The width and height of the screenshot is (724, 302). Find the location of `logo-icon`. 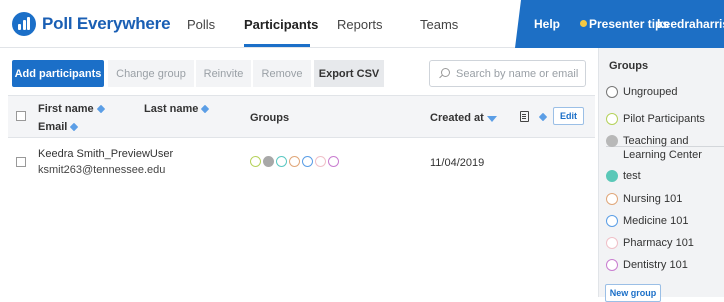

logo-icon is located at coordinates (24, 24).